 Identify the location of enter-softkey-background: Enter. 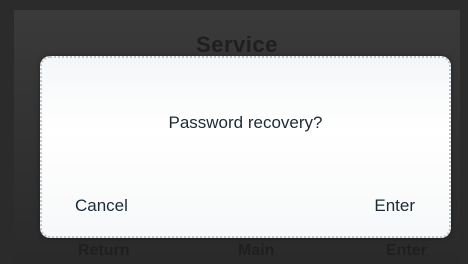
(406, 250).